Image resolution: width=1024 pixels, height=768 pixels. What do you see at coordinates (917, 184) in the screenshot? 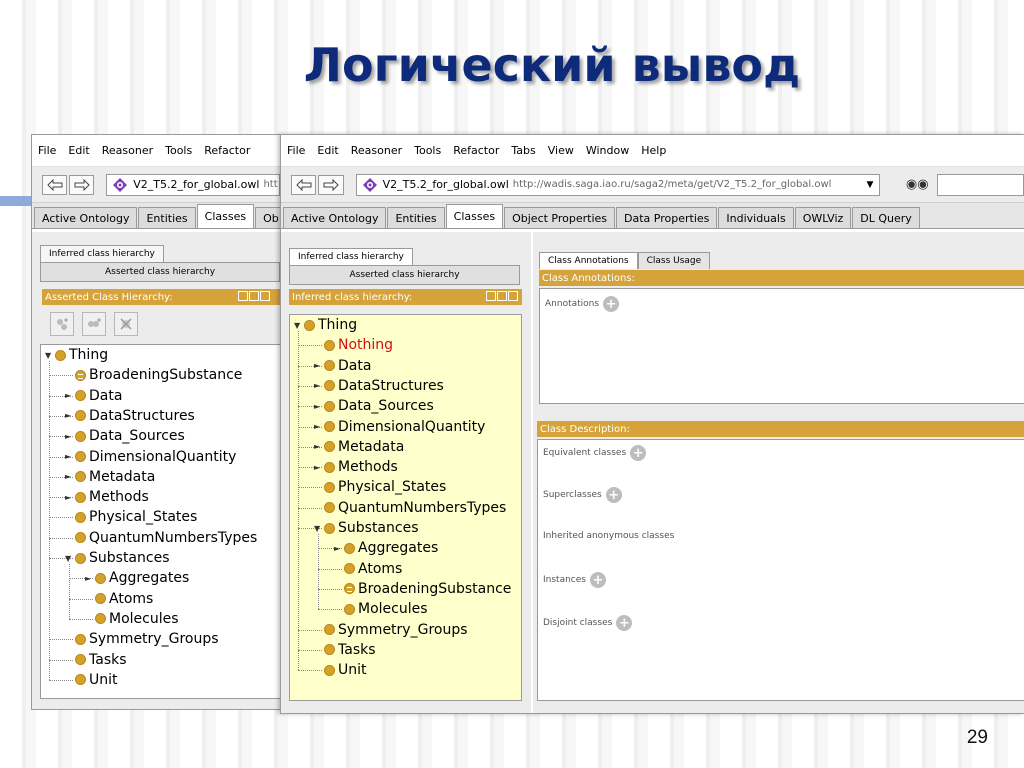
I see `search-binoculars-icon: ◉◉` at bounding box center [917, 184].